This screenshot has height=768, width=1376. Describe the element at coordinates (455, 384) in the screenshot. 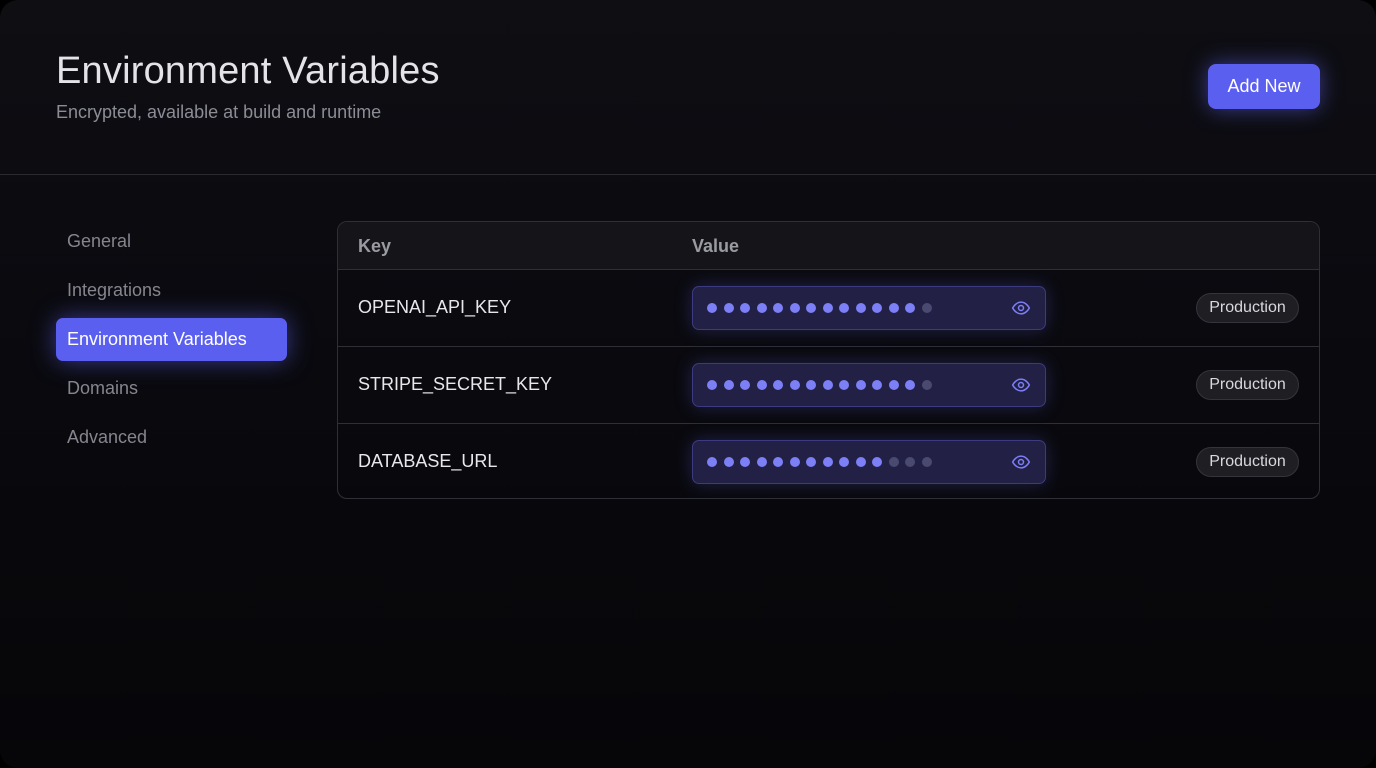

I see `variable-key: STRIPE_SECRET_KEY` at that location.